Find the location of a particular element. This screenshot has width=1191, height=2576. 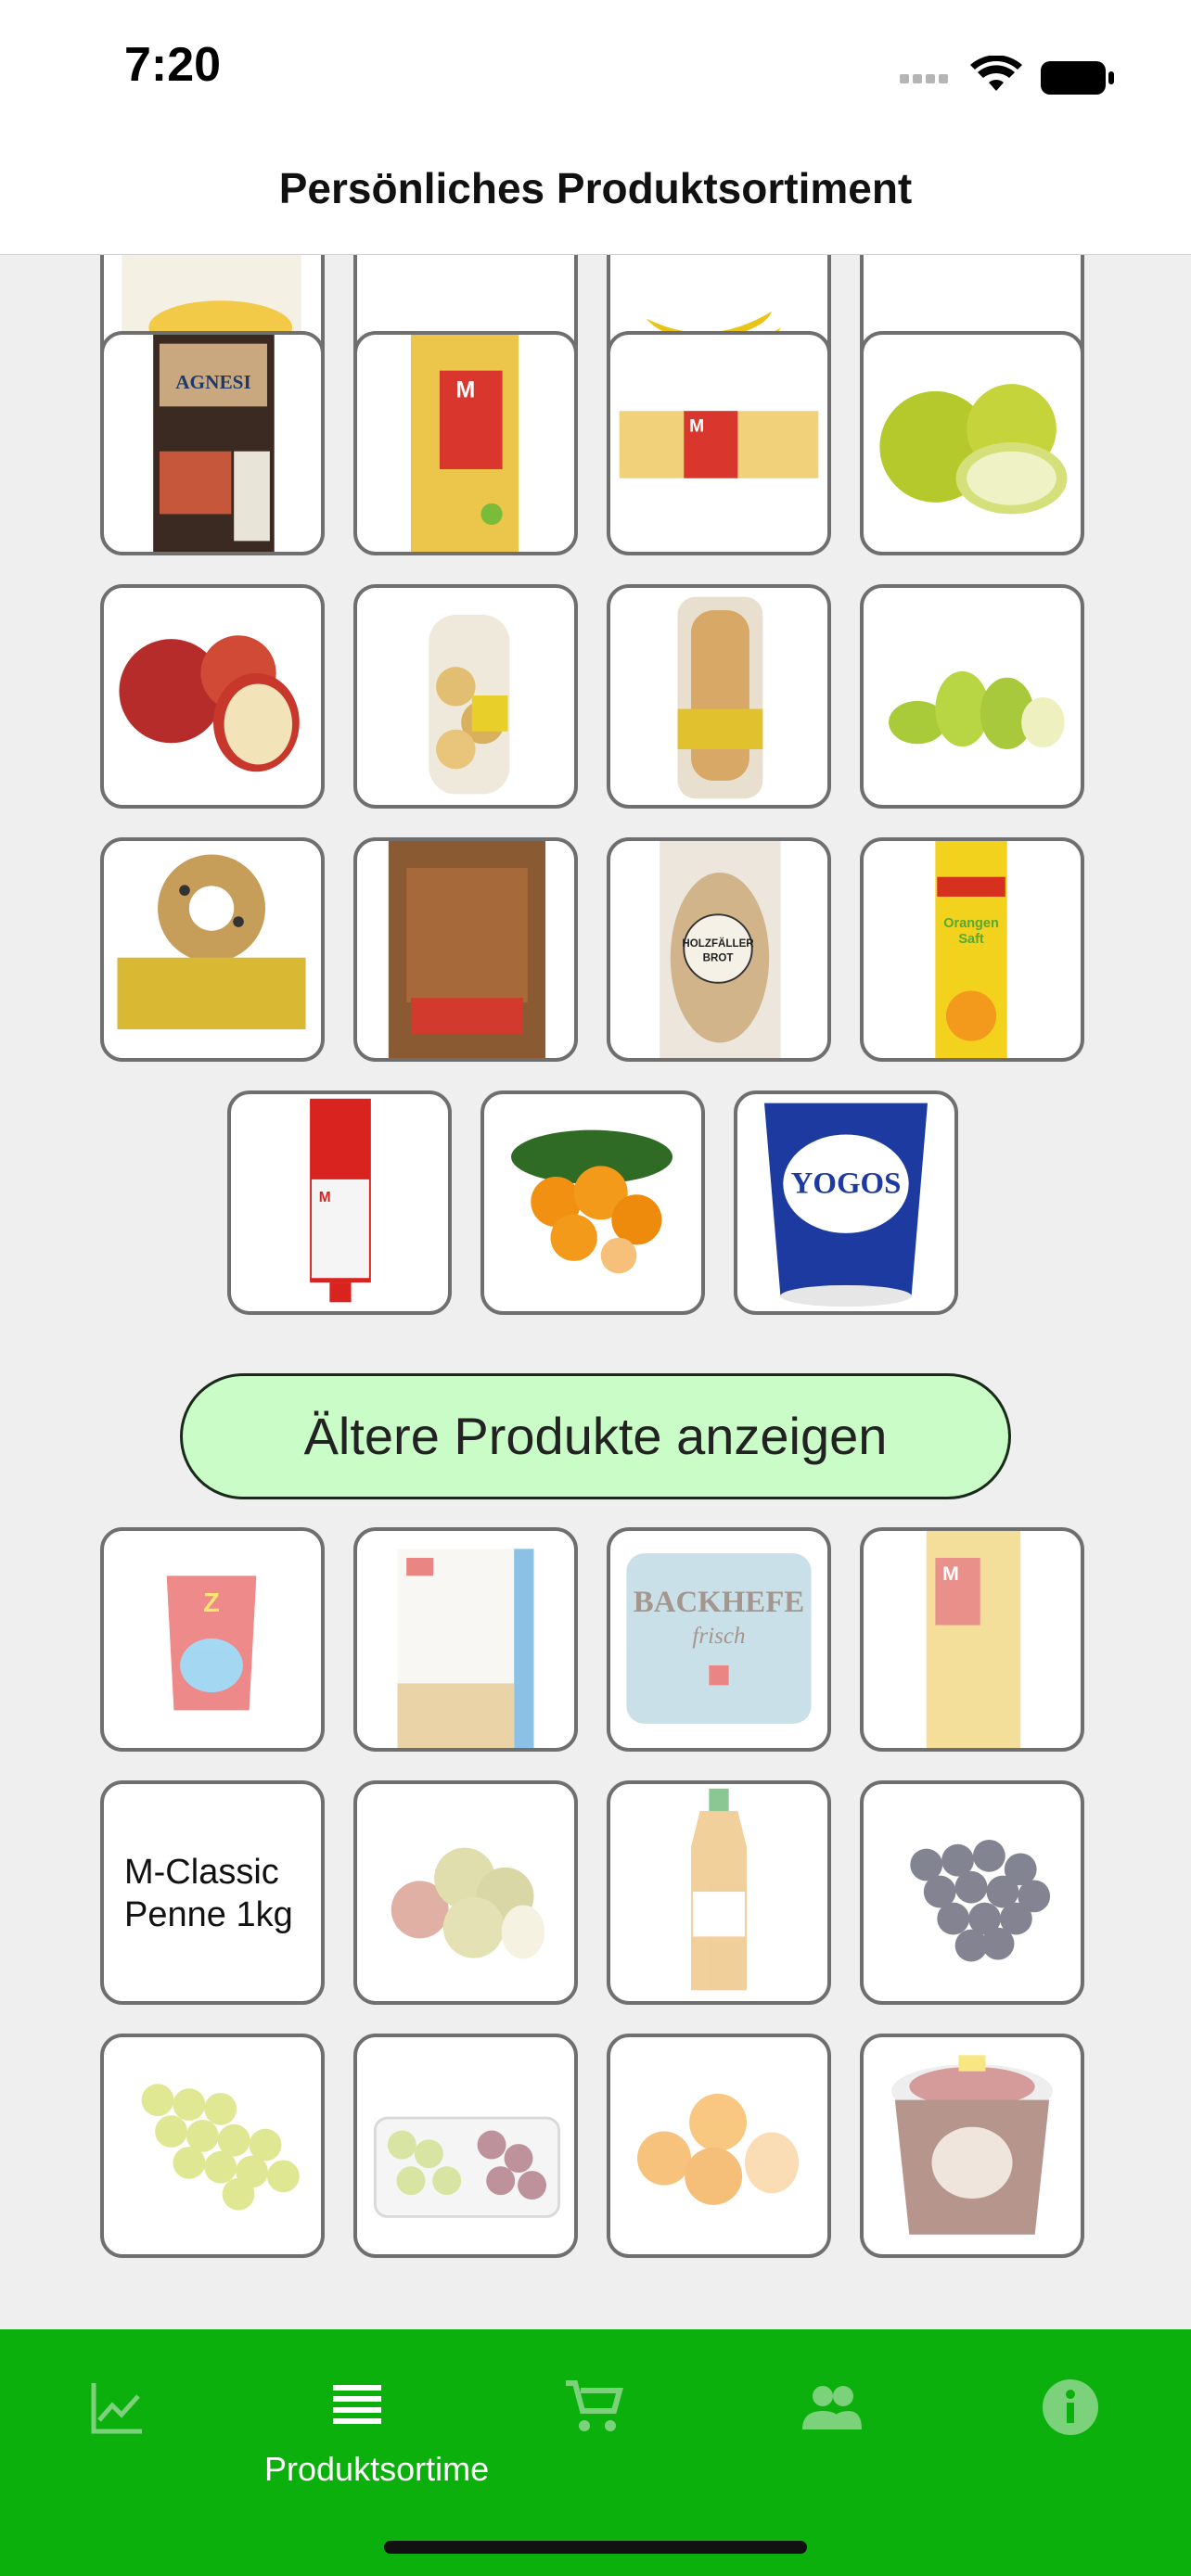

lasagne-box-image: AGNESI is located at coordinates (214, 443).